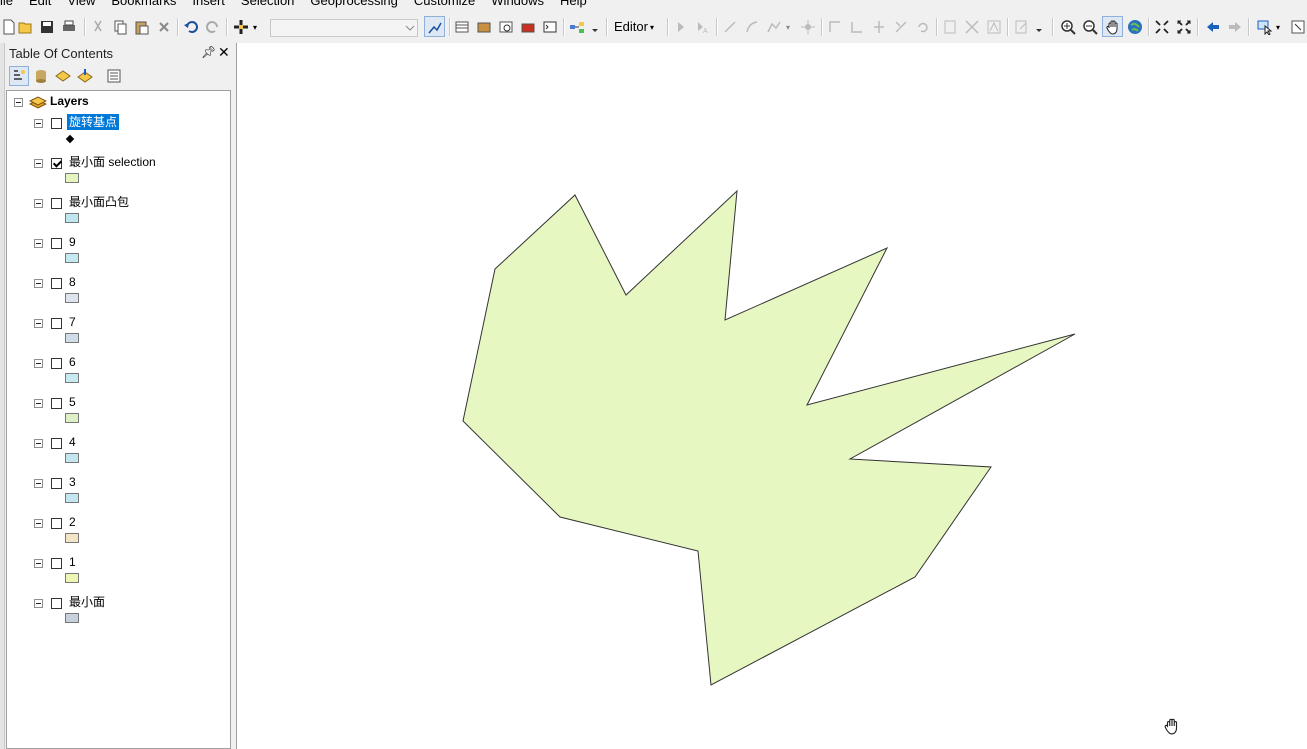 This screenshot has width=1307, height=749. I want to click on arctoolbox-icon, so click(528, 27).